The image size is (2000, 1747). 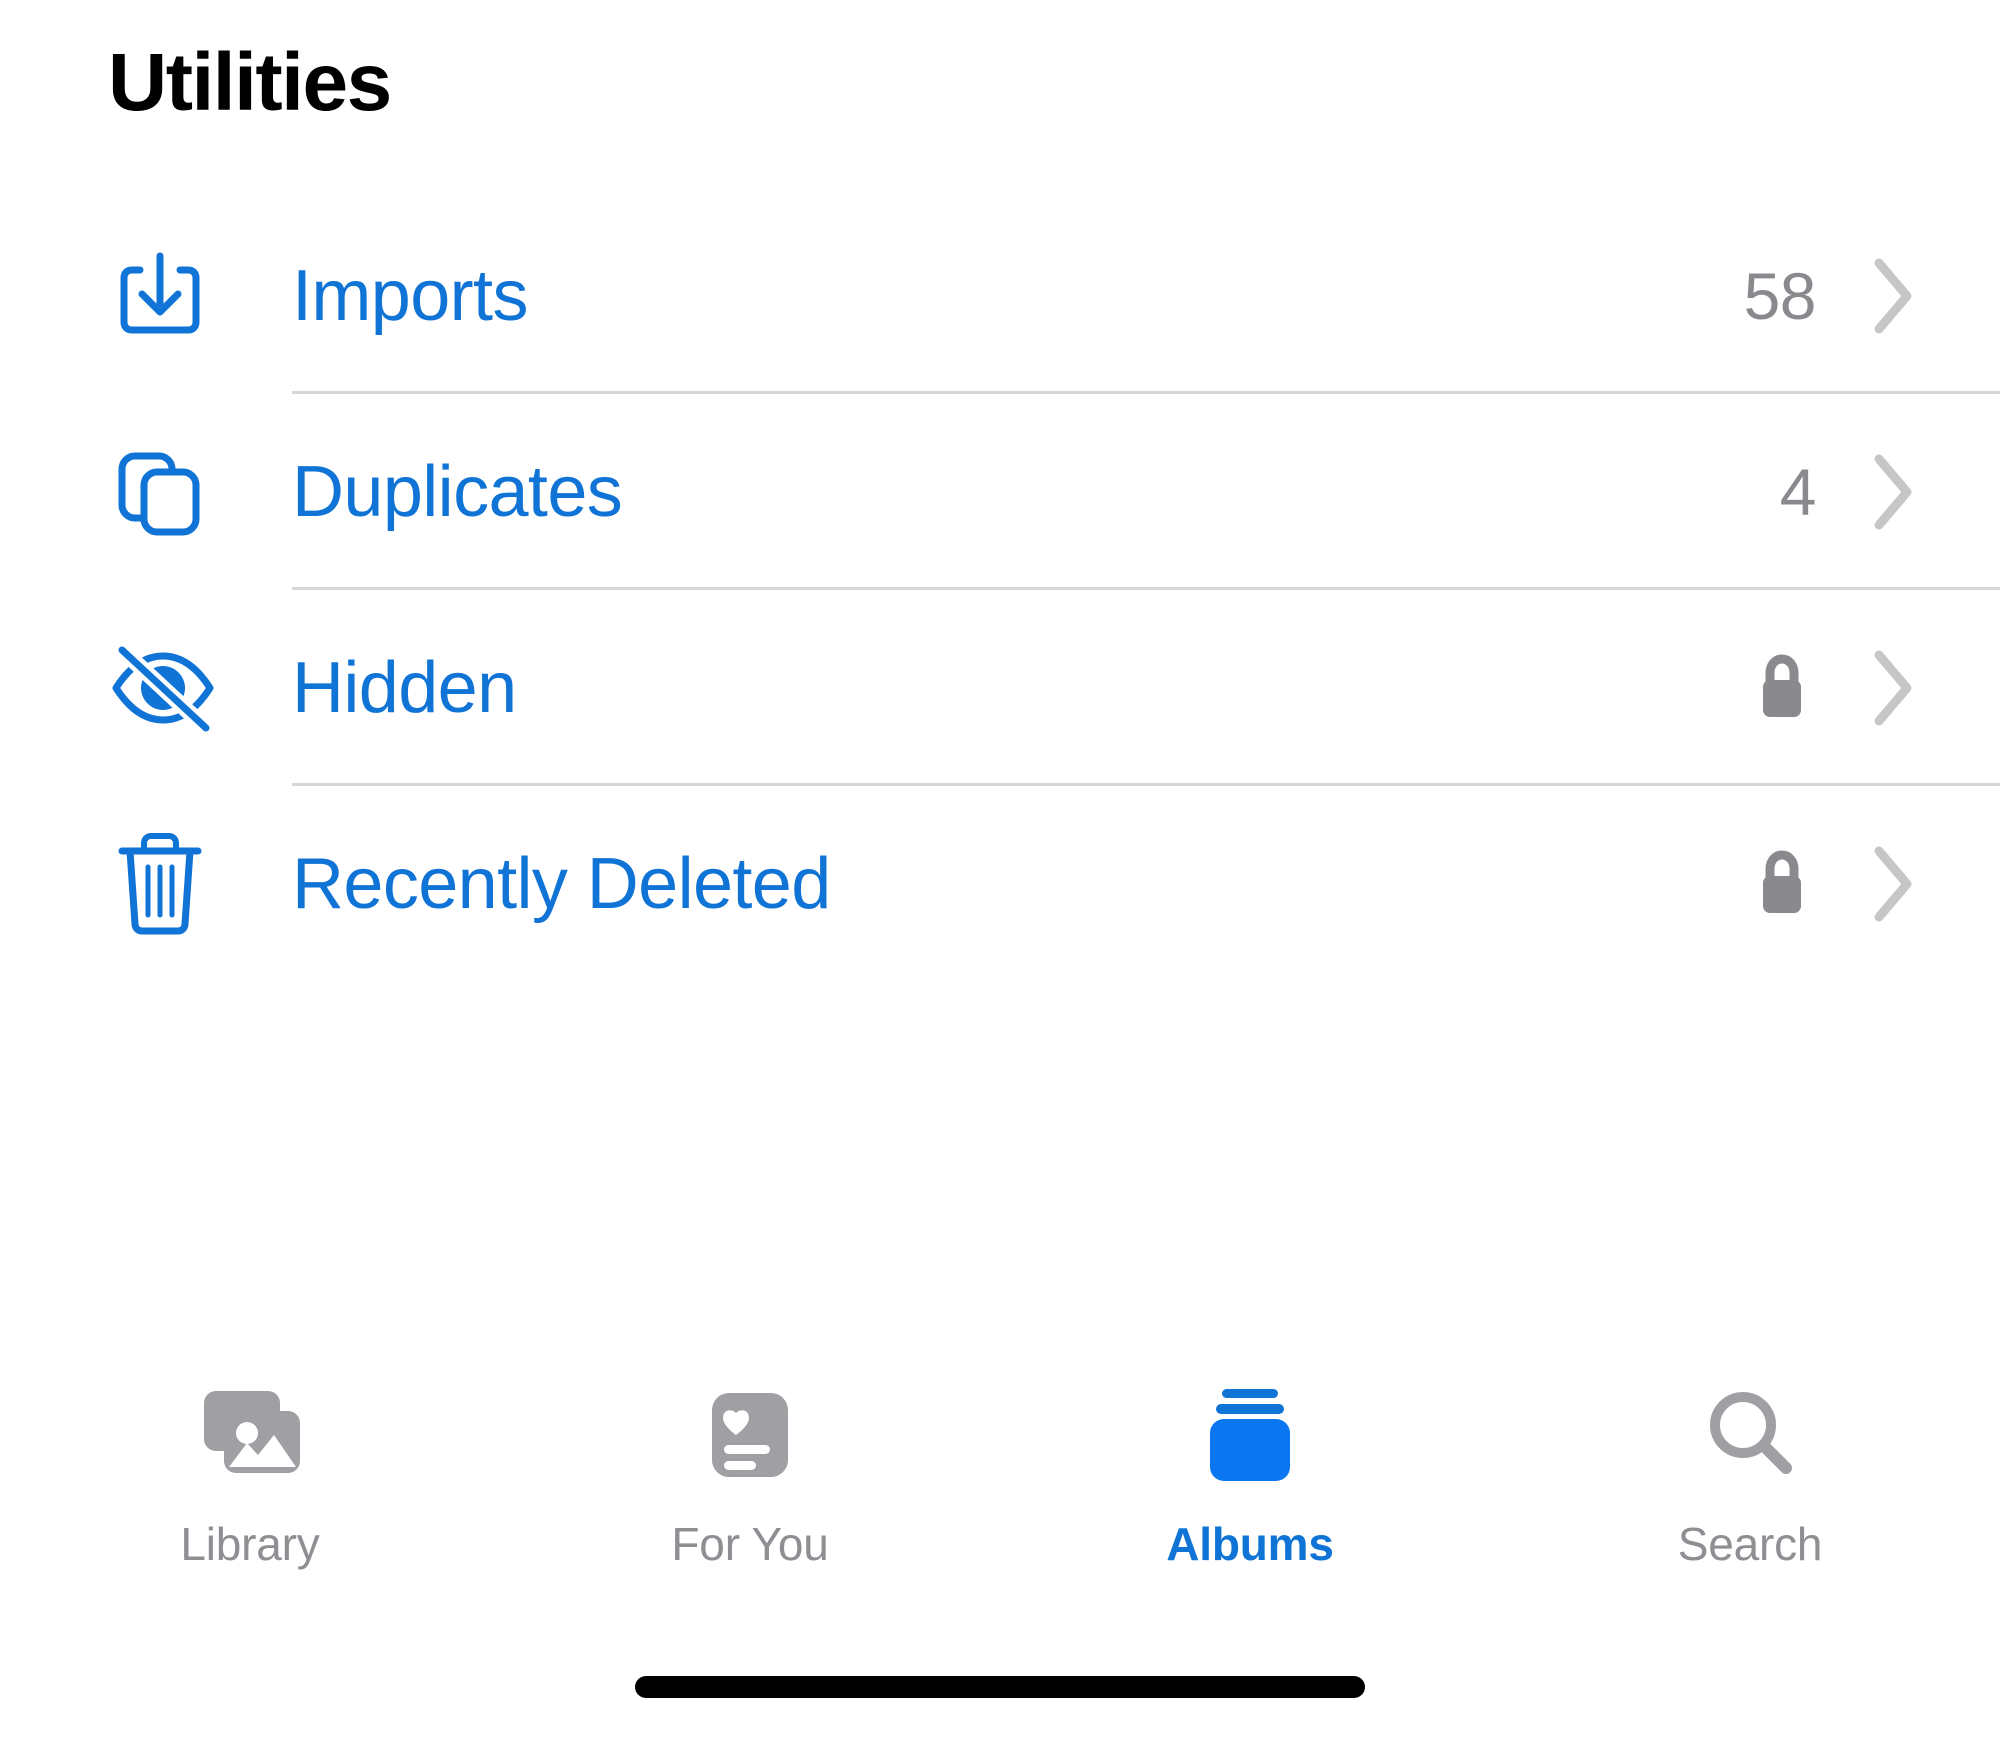 I want to click on list-item-label: Imports, so click(x=410, y=296).